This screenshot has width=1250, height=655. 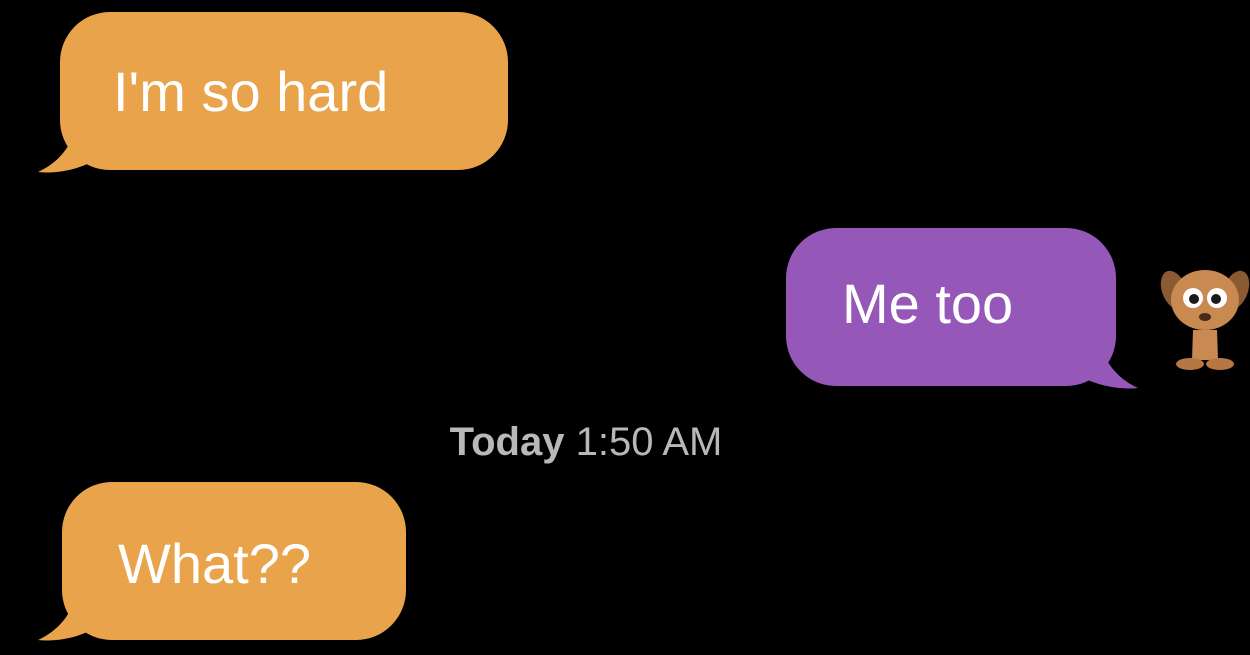 What do you see at coordinates (251, 91) in the screenshot?
I see `message-text: I'm so hard` at bounding box center [251, 91].